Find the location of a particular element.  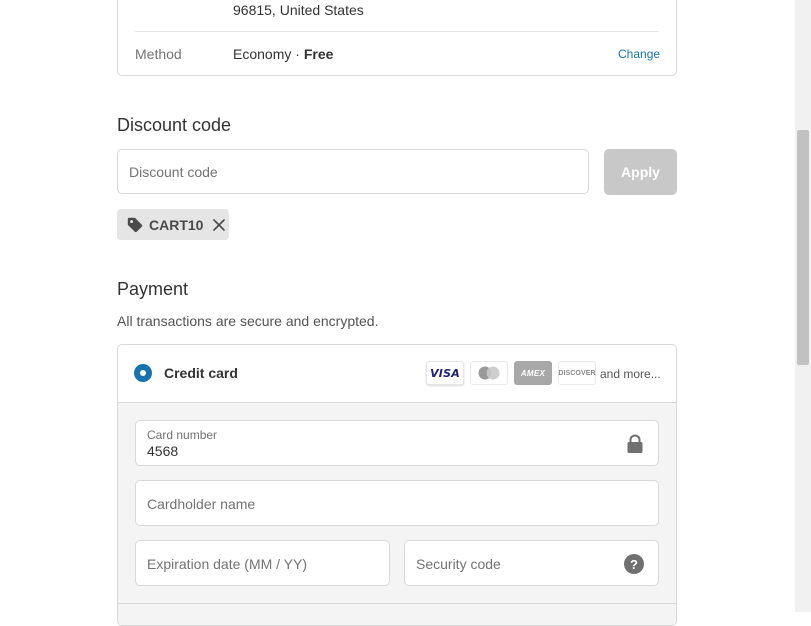

scrollbar-thumb is located at coordinates (803, 247).